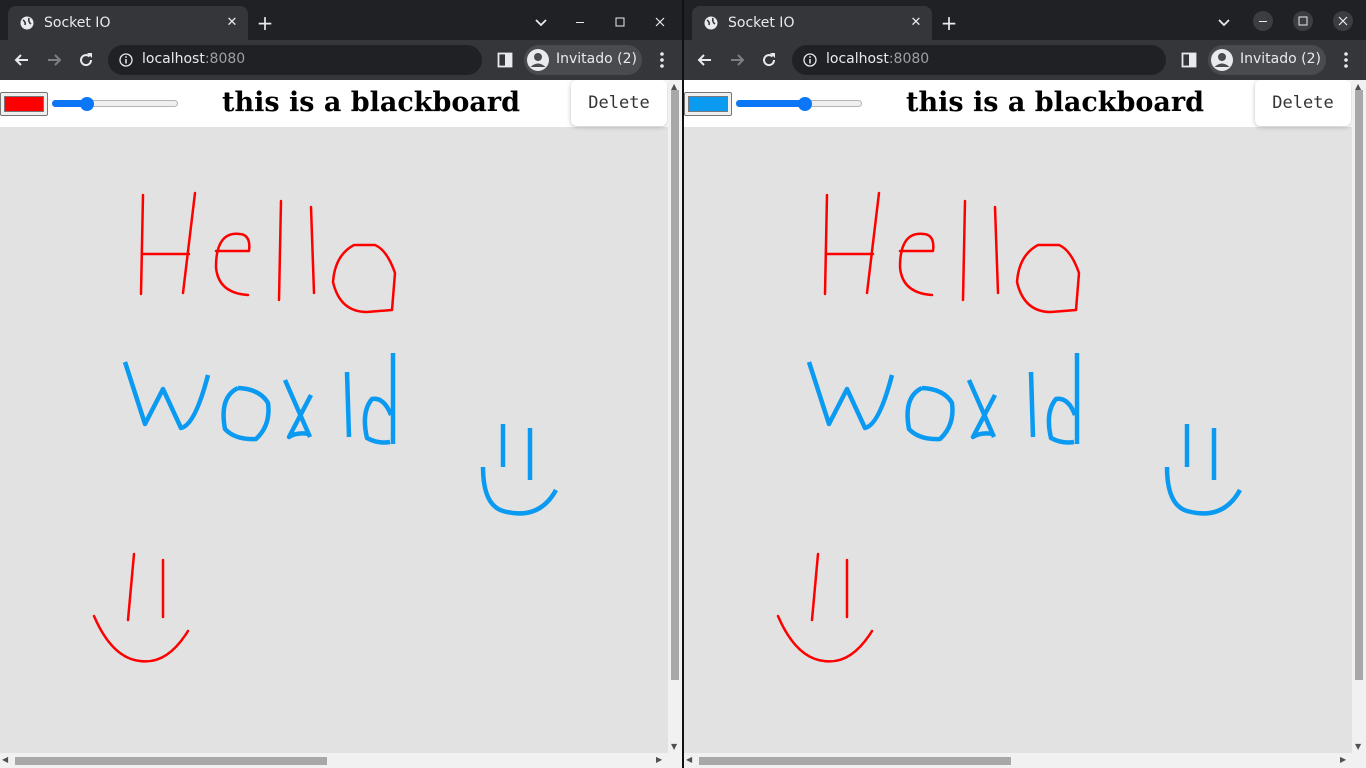 The width and height of the screenshot is (1366, 768). I want to click on stroke-l1, so click(964, 250).